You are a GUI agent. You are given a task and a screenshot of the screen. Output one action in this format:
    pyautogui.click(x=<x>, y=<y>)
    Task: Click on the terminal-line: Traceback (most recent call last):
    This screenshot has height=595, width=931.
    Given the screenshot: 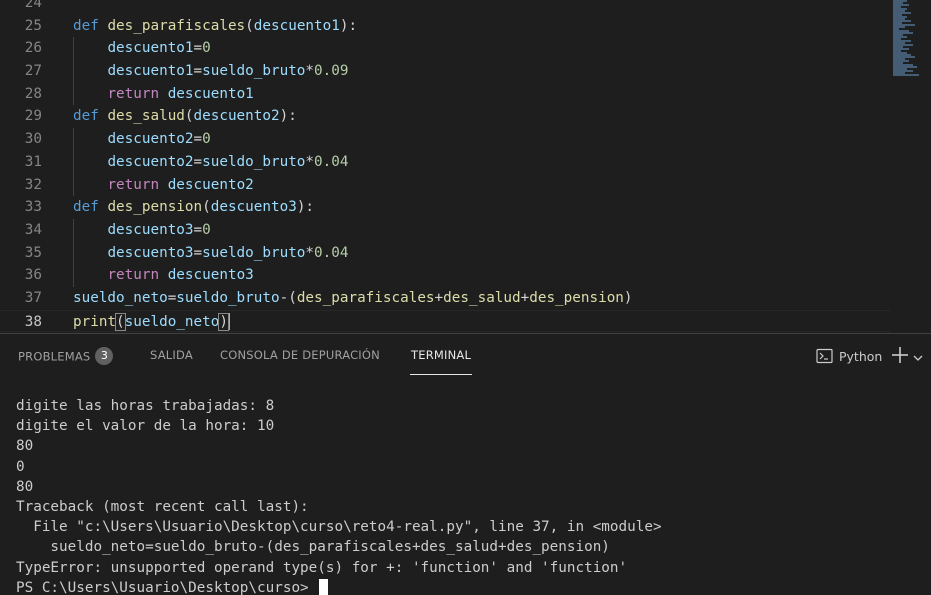 What is the action you would take?
    pyautogui.click(x=162, y=506)
    